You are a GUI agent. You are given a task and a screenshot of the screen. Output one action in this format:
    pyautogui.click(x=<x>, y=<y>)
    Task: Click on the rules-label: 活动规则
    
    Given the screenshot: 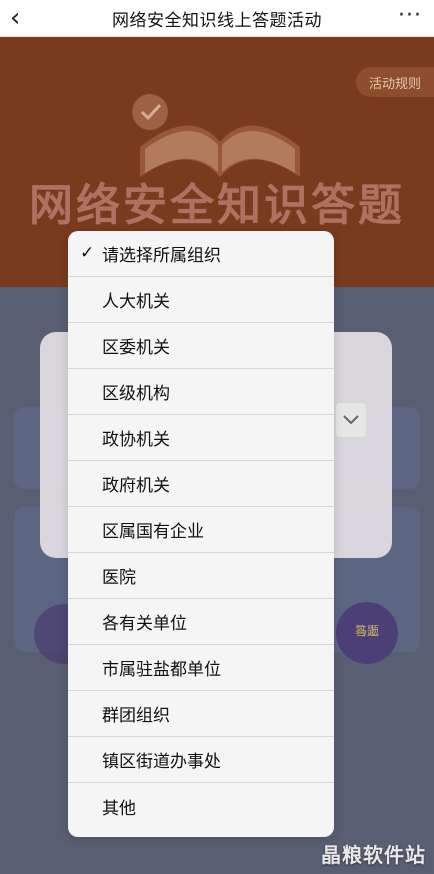 What is the action you would take?
    pyautogui.click(x=394, y=84)
    